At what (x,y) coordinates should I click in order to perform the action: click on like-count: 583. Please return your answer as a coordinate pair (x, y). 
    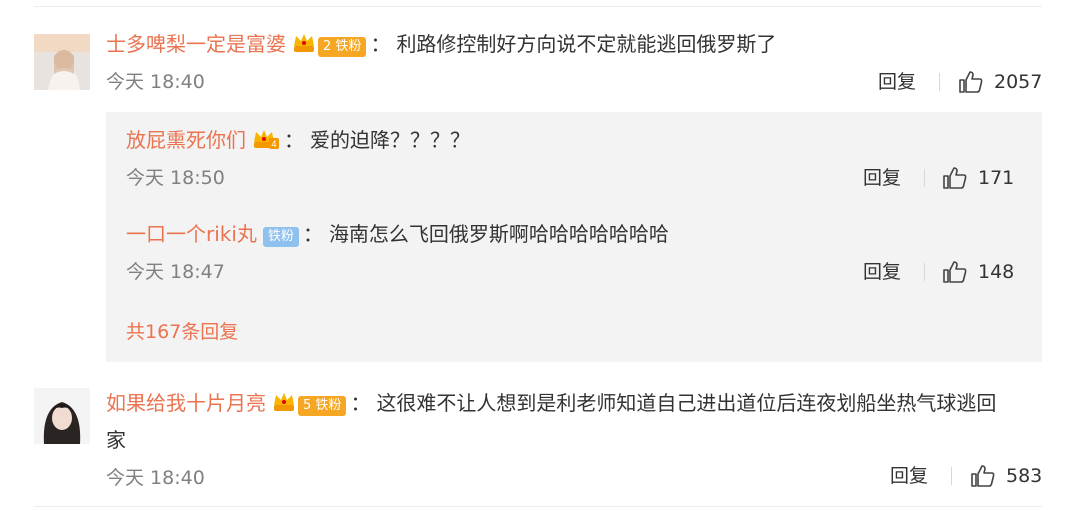
    Looking at the image, I should click on (1024, 476).